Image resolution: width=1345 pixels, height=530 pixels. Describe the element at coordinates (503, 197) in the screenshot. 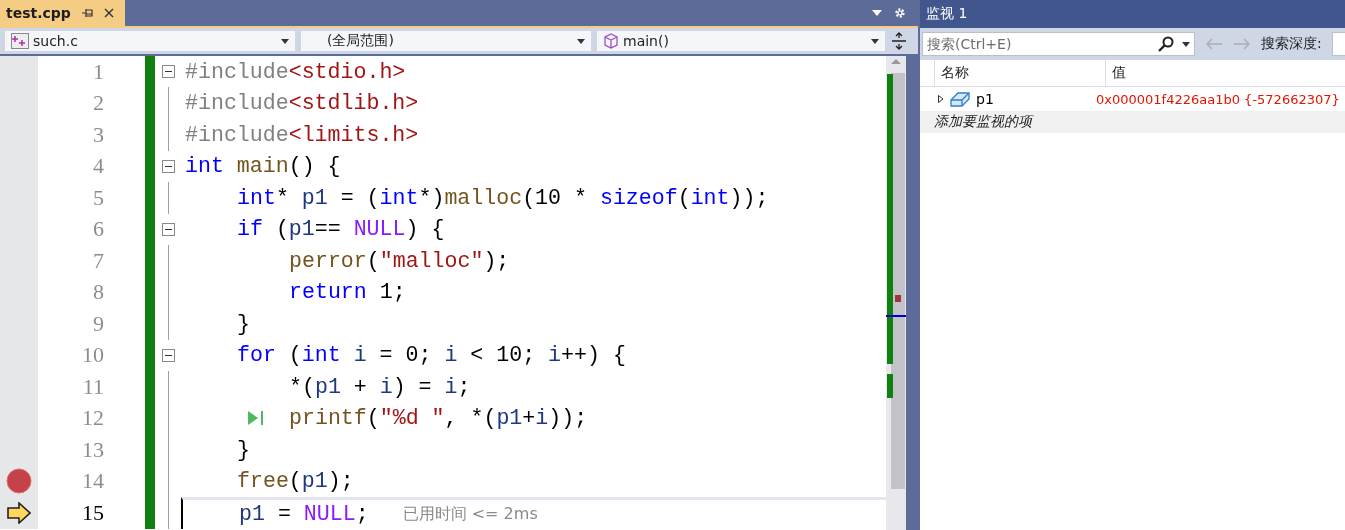

I see `code-line: int* p1 = (int*)malloc(10 * sizeof(int));` at that location.